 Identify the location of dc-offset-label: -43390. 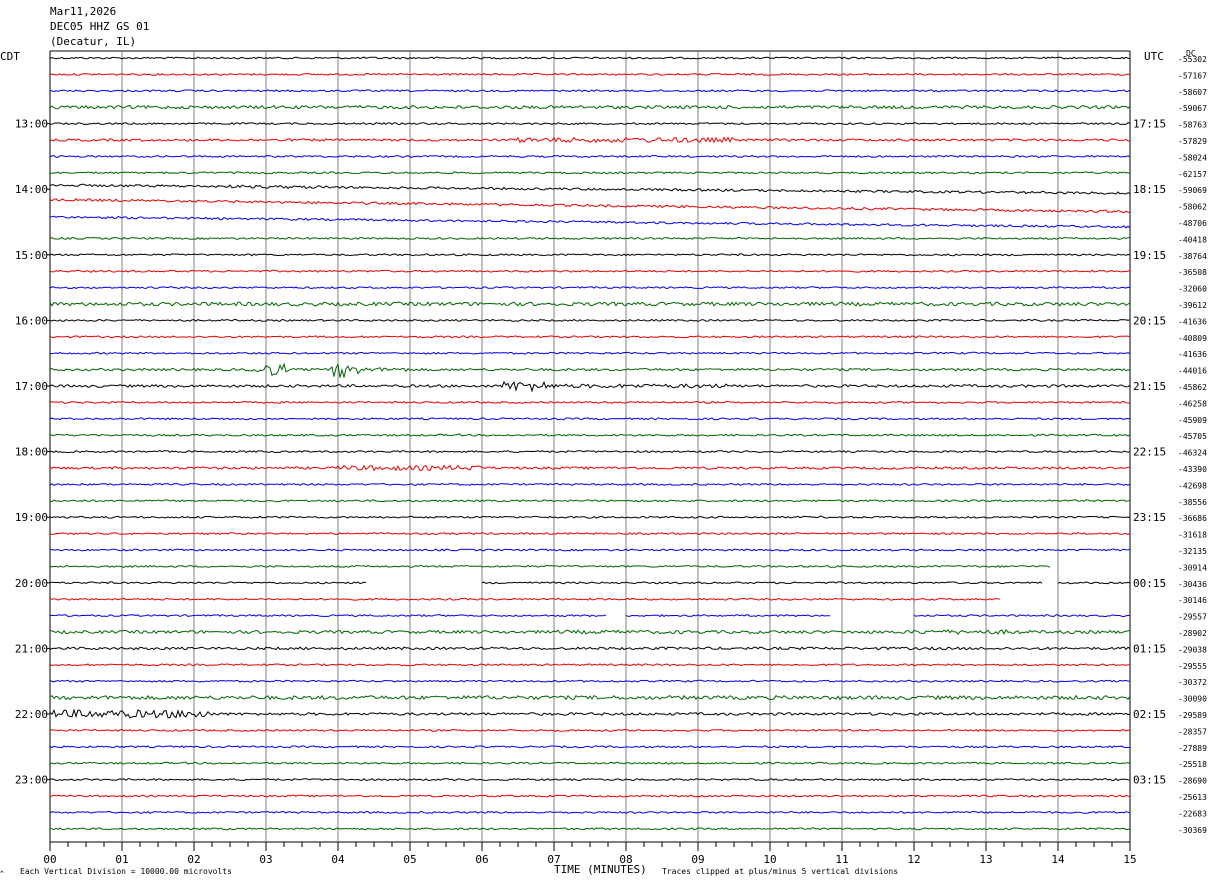
(1192, 469).